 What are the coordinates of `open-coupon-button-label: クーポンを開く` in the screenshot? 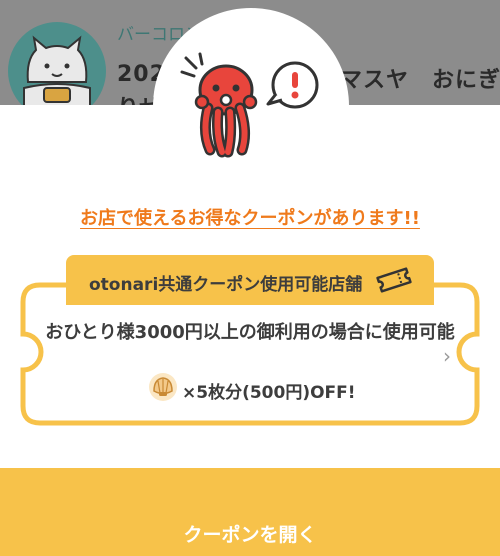 It's located at (250, 535).